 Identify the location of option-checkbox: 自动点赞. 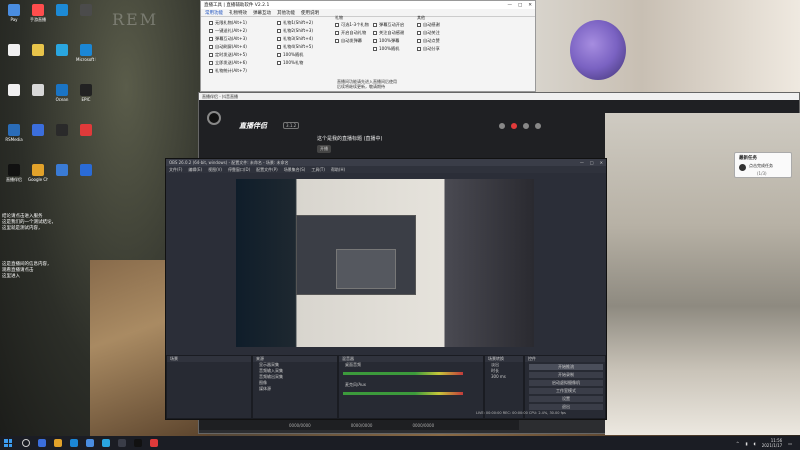
(428, 41).